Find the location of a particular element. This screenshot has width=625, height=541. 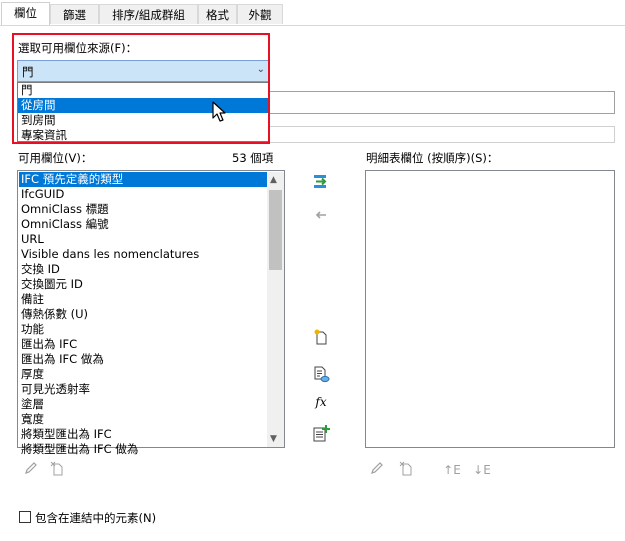

edit-scheduled-button is located at coordinates (377, 470).